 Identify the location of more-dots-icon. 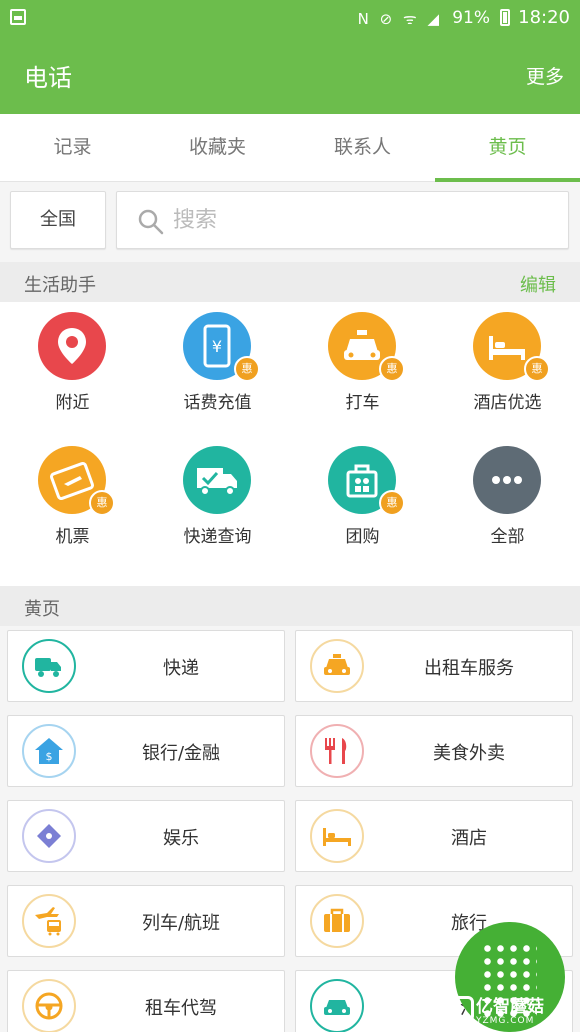
(507, 480).